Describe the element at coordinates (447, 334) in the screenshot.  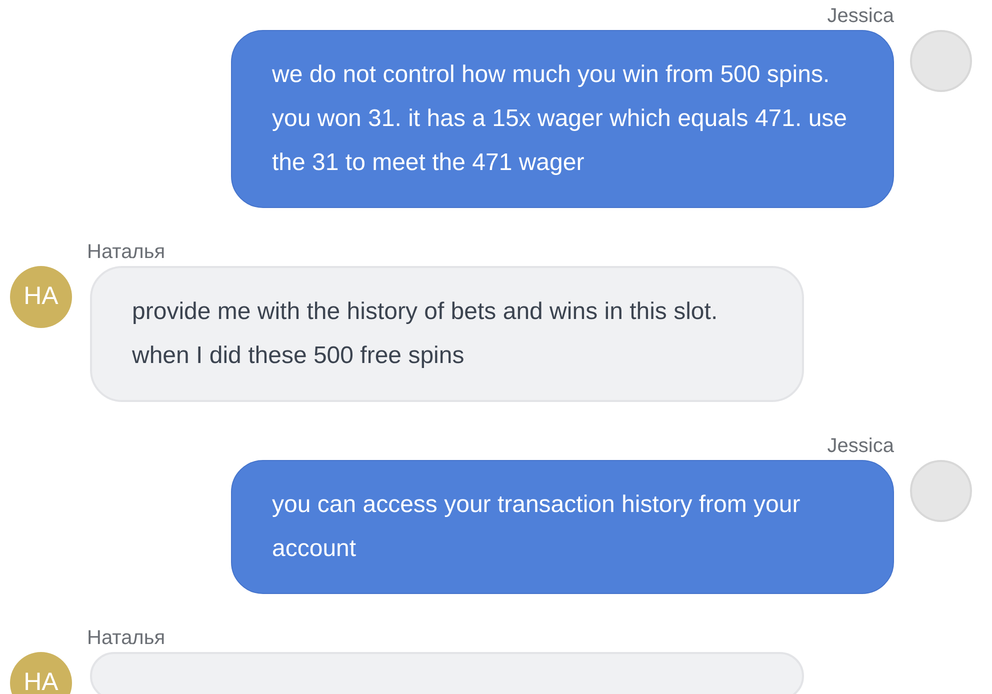
I see `message-bubble: provide me with the history of bets and wins in this slot. when I did these 500 free spins` at that location.